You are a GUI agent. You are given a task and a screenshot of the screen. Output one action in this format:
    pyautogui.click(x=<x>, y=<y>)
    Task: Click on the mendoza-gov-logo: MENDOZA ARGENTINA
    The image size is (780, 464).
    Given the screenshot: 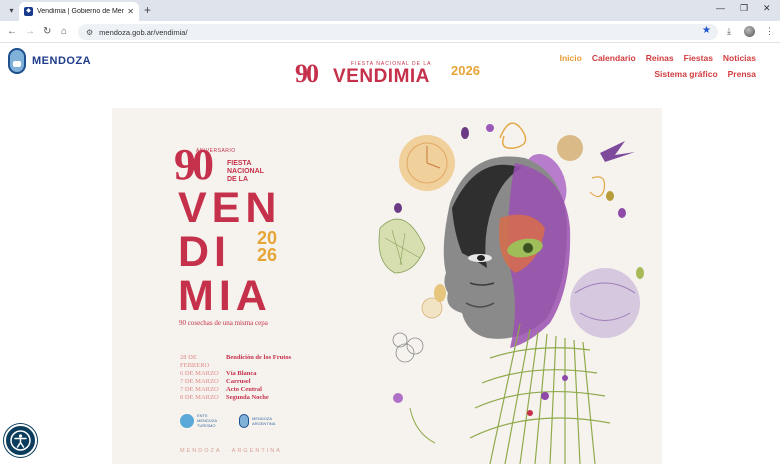 What is the action you would take?
    pyautogui.click(x=260, y=420)
    